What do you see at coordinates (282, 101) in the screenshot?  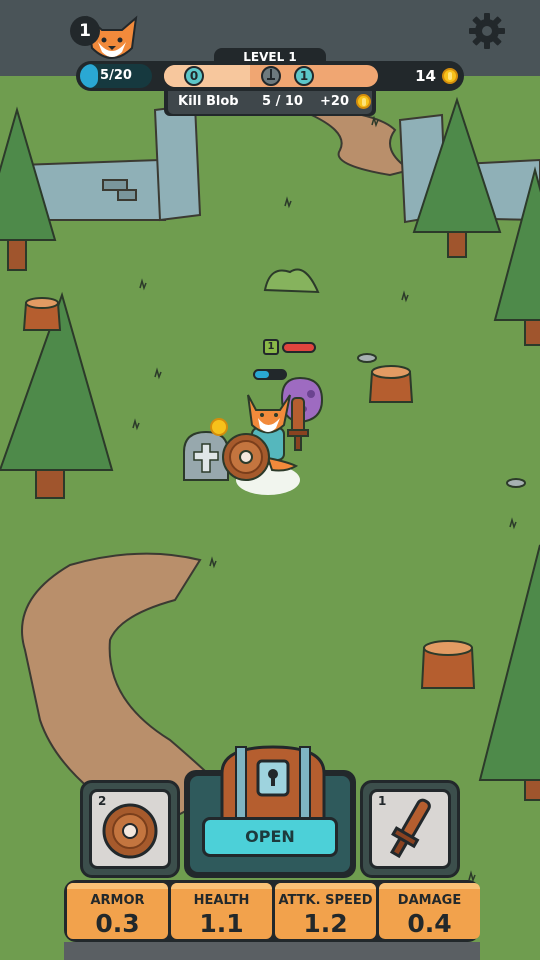 I see `quest-progress: 5 / 10` at bounding box center [282, 101].